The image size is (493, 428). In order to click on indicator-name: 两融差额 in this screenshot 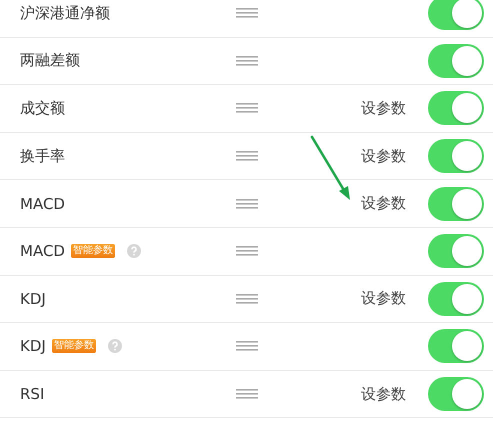, I will do `click(50, 60)`.